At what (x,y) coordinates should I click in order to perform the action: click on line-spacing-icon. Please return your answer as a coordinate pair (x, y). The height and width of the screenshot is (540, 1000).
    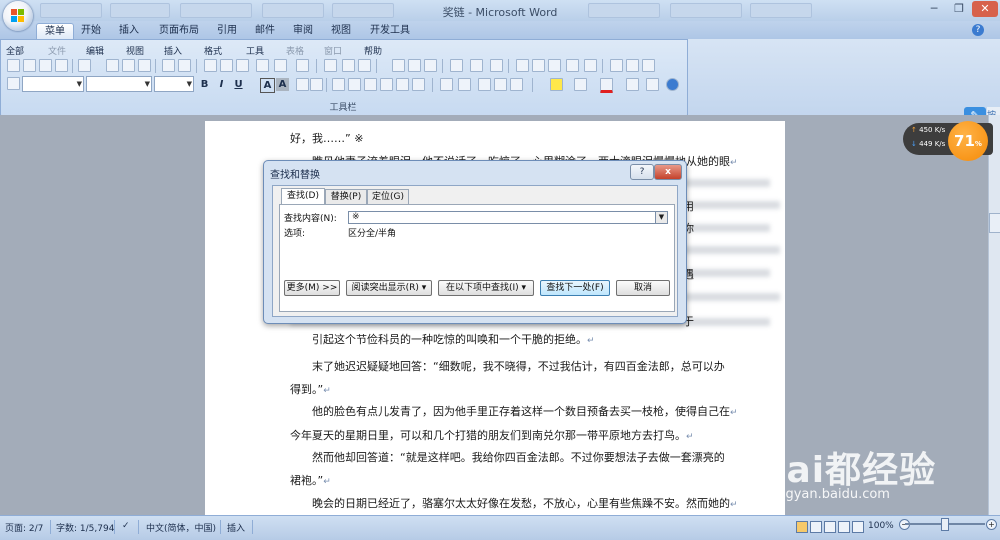
    Looking at the image, I should click on (418, 84).